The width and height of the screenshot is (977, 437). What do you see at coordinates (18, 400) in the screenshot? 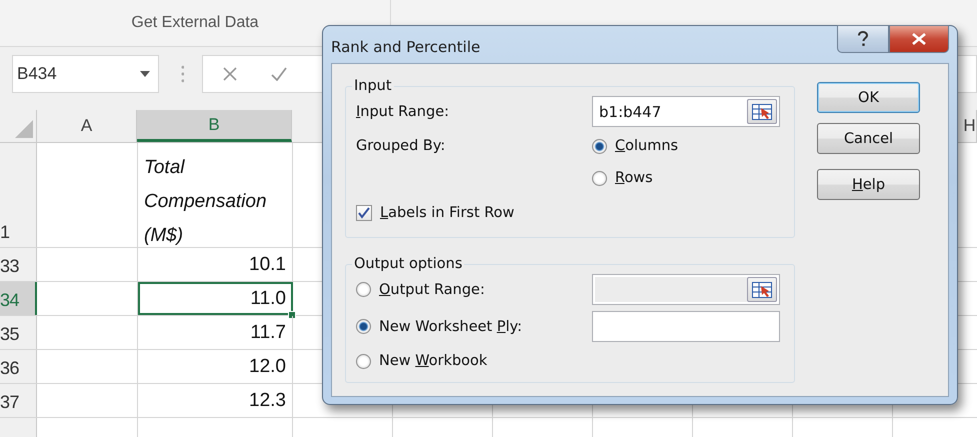
I see `row-header: 37` at bounding box center [18, 400].